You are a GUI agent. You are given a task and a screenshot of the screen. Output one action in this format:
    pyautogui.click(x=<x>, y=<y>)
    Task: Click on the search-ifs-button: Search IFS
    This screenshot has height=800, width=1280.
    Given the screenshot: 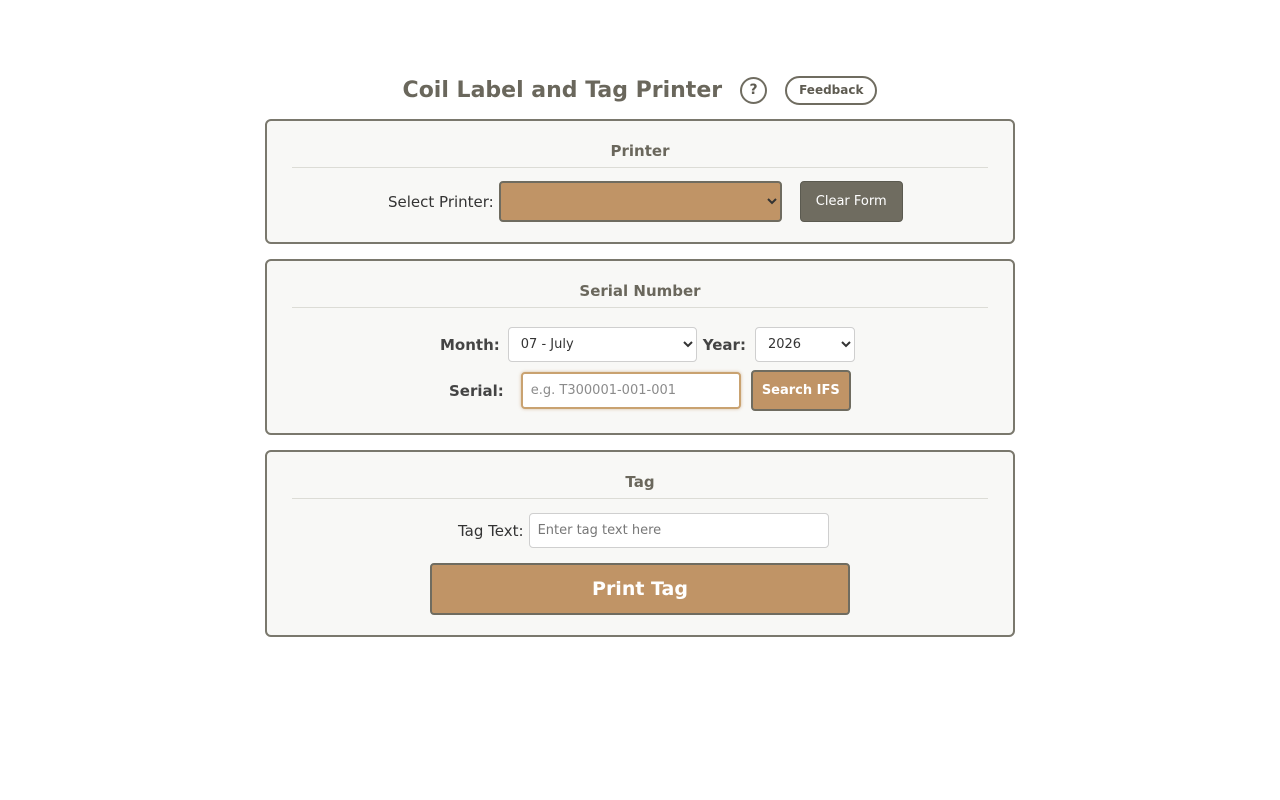 What is the action you would take?
    pyautogui.click(x=800, y=390)
    